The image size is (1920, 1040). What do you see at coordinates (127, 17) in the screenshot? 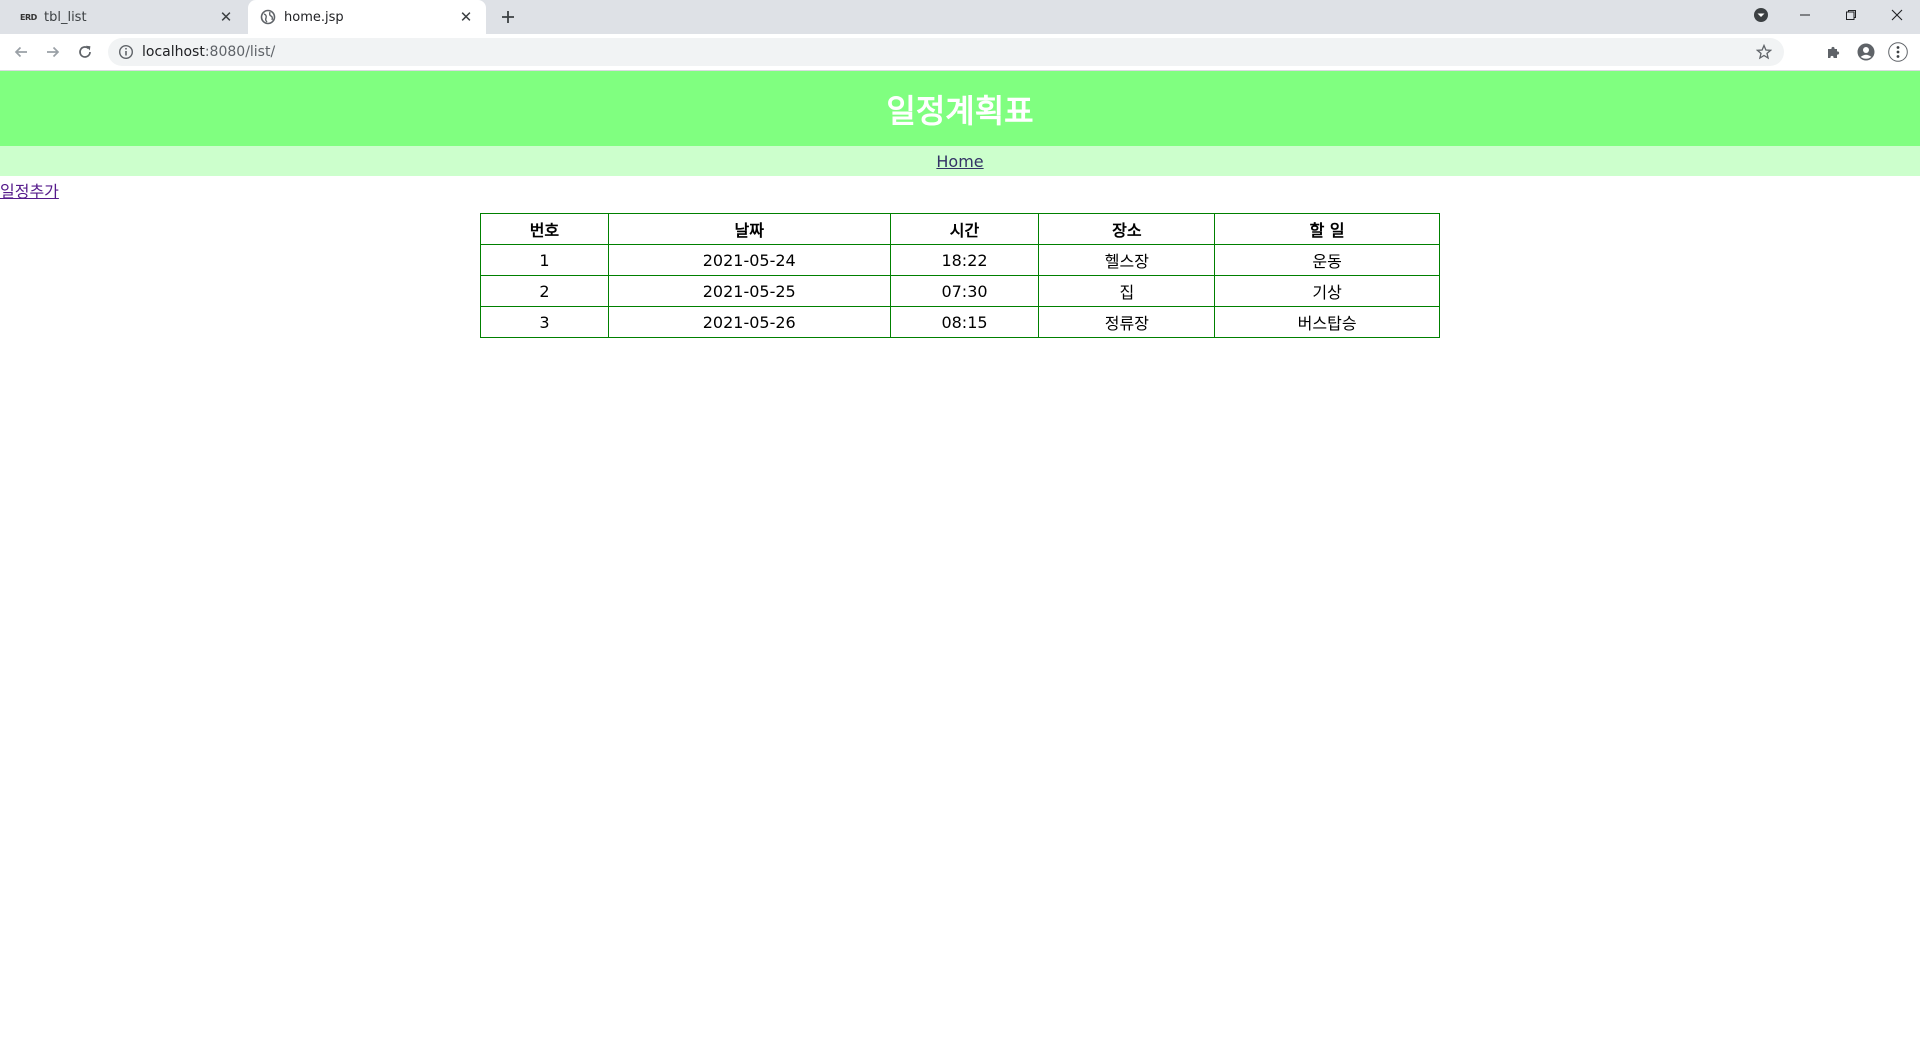
I see `tab-tbl-list: ERD tbl_list ✕` at bounding box center [127, 17].